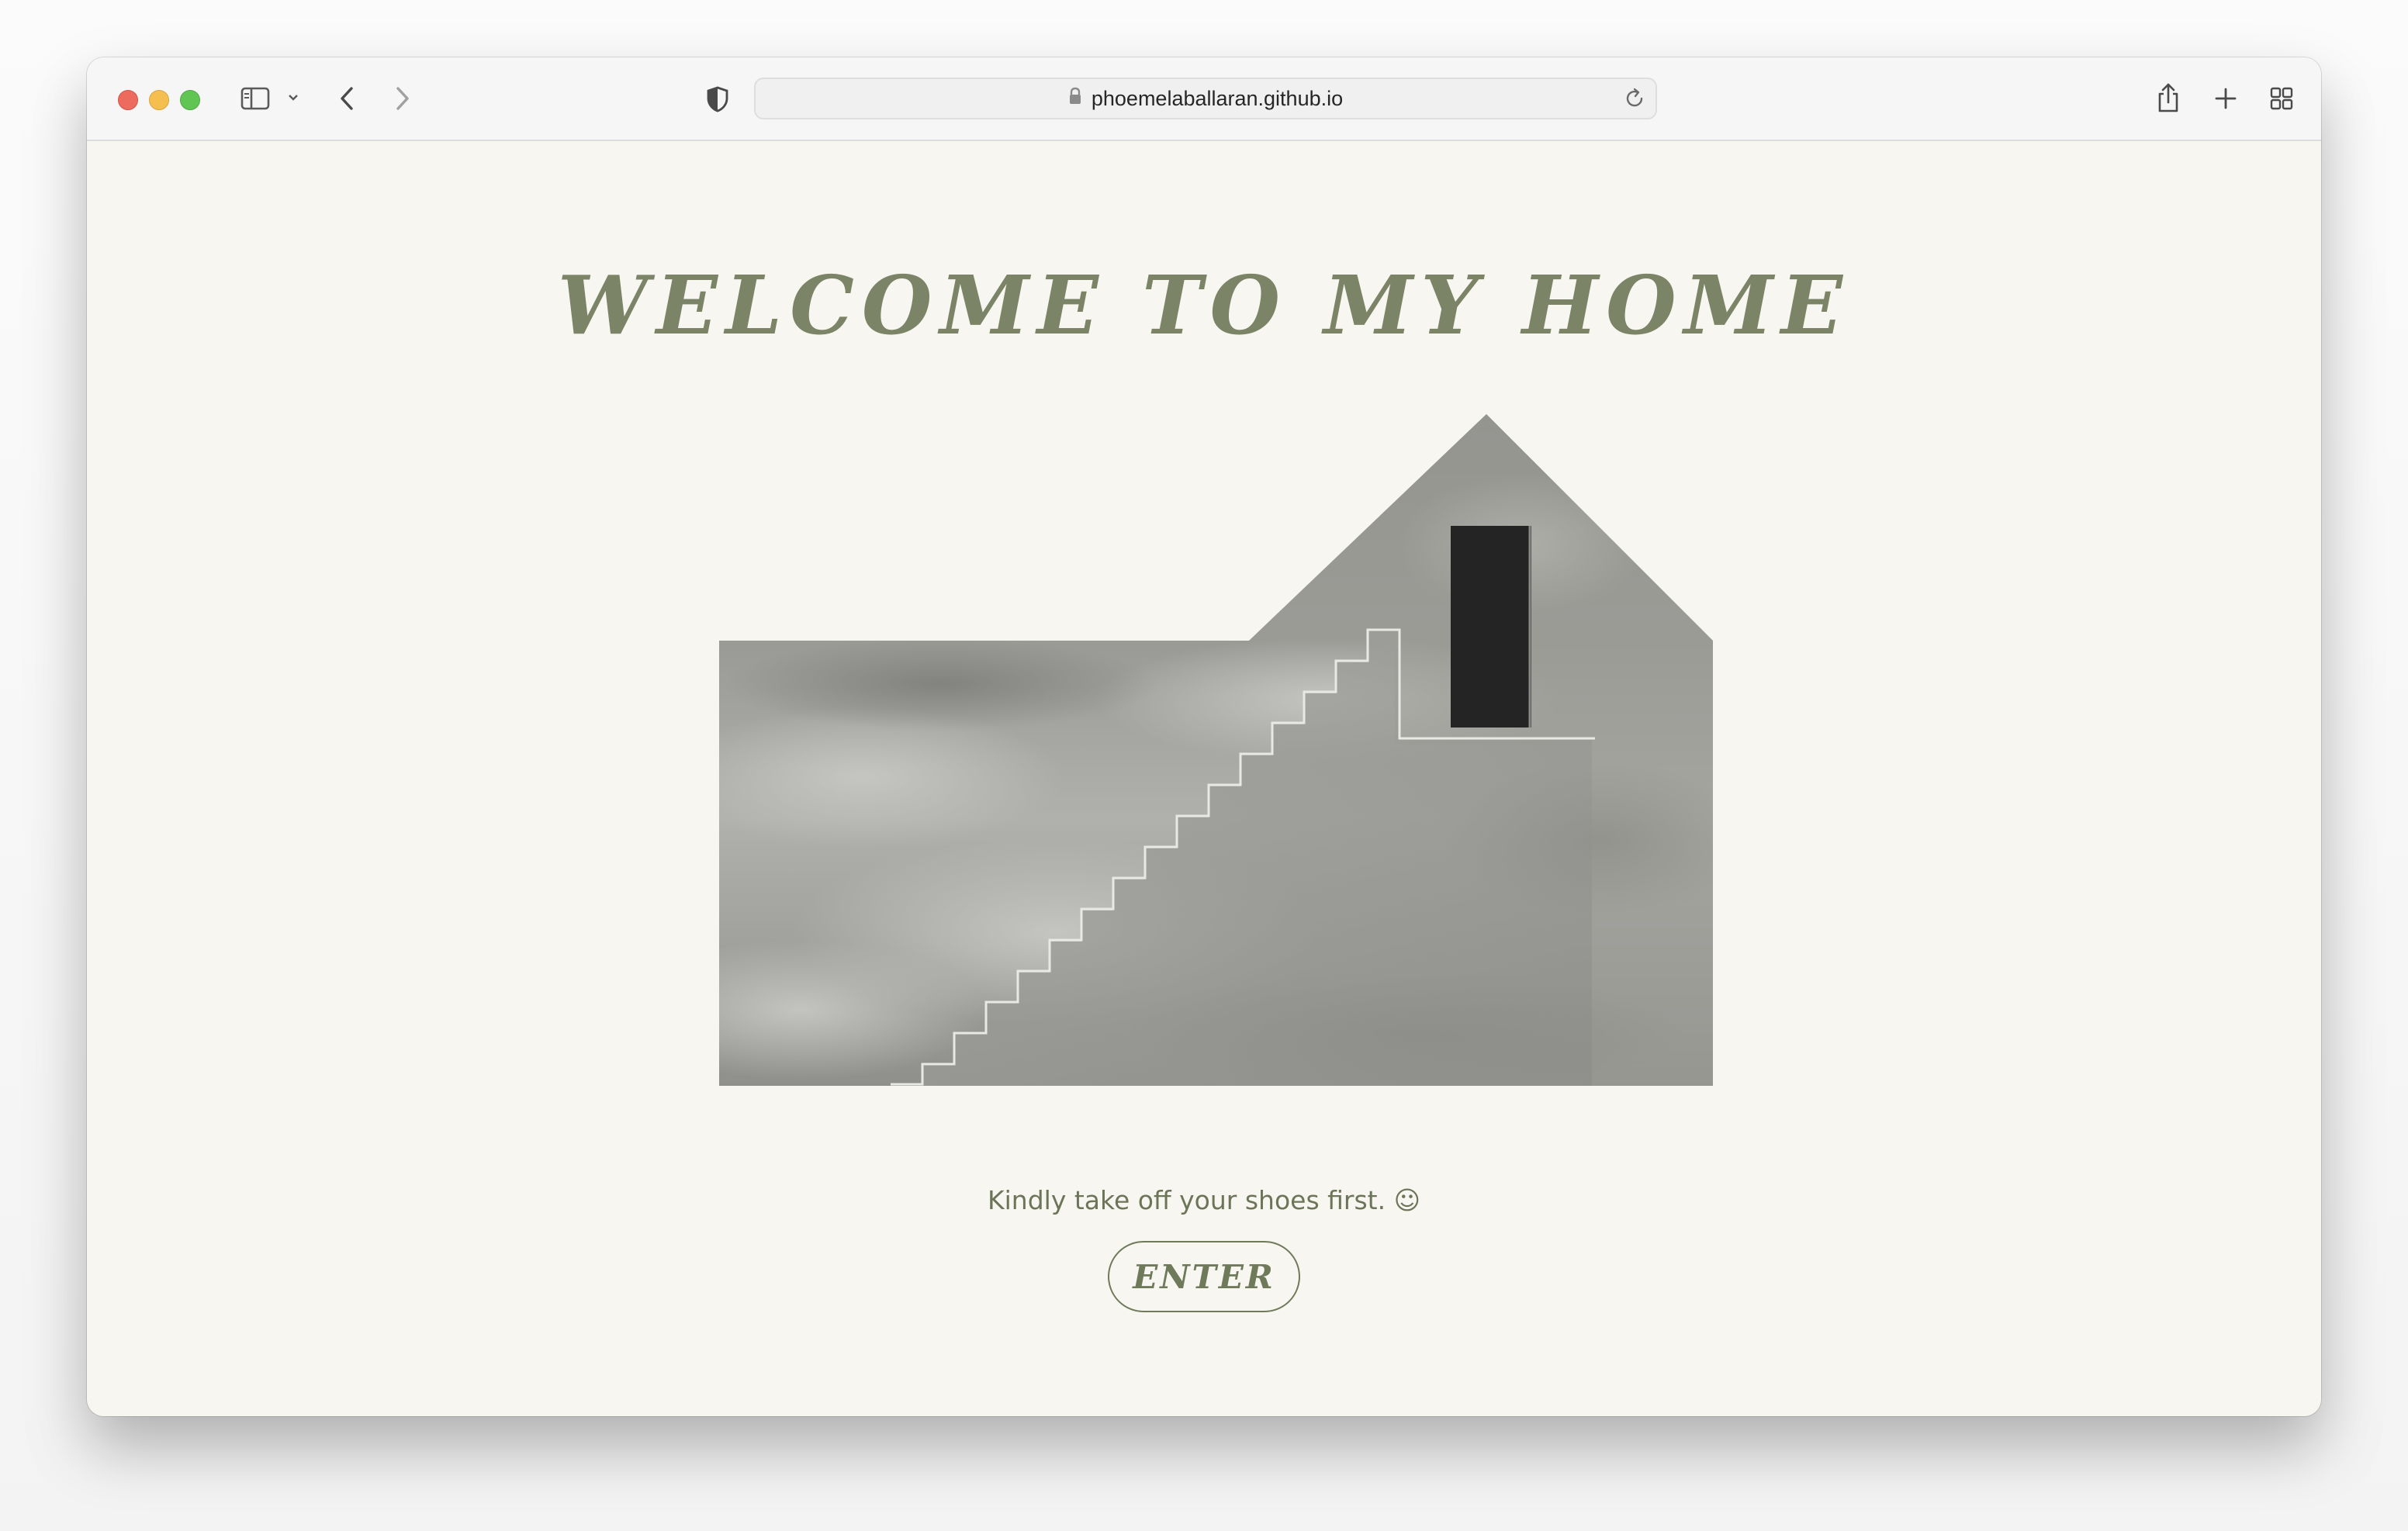 The height and width of the screenshot is (1531, 2408). I want to click on lock-icon, so click(1075, 99).